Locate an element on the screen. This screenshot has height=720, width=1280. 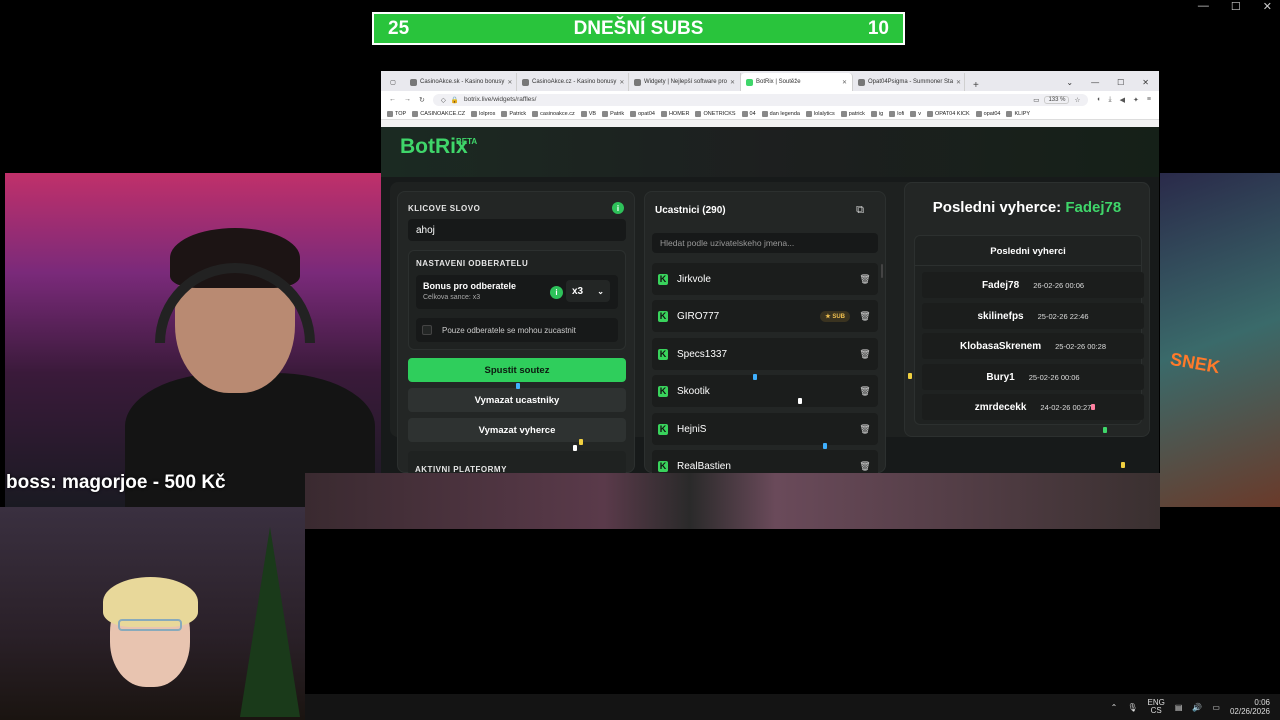
bookmark: TOP is located at coordinates (396, 113).